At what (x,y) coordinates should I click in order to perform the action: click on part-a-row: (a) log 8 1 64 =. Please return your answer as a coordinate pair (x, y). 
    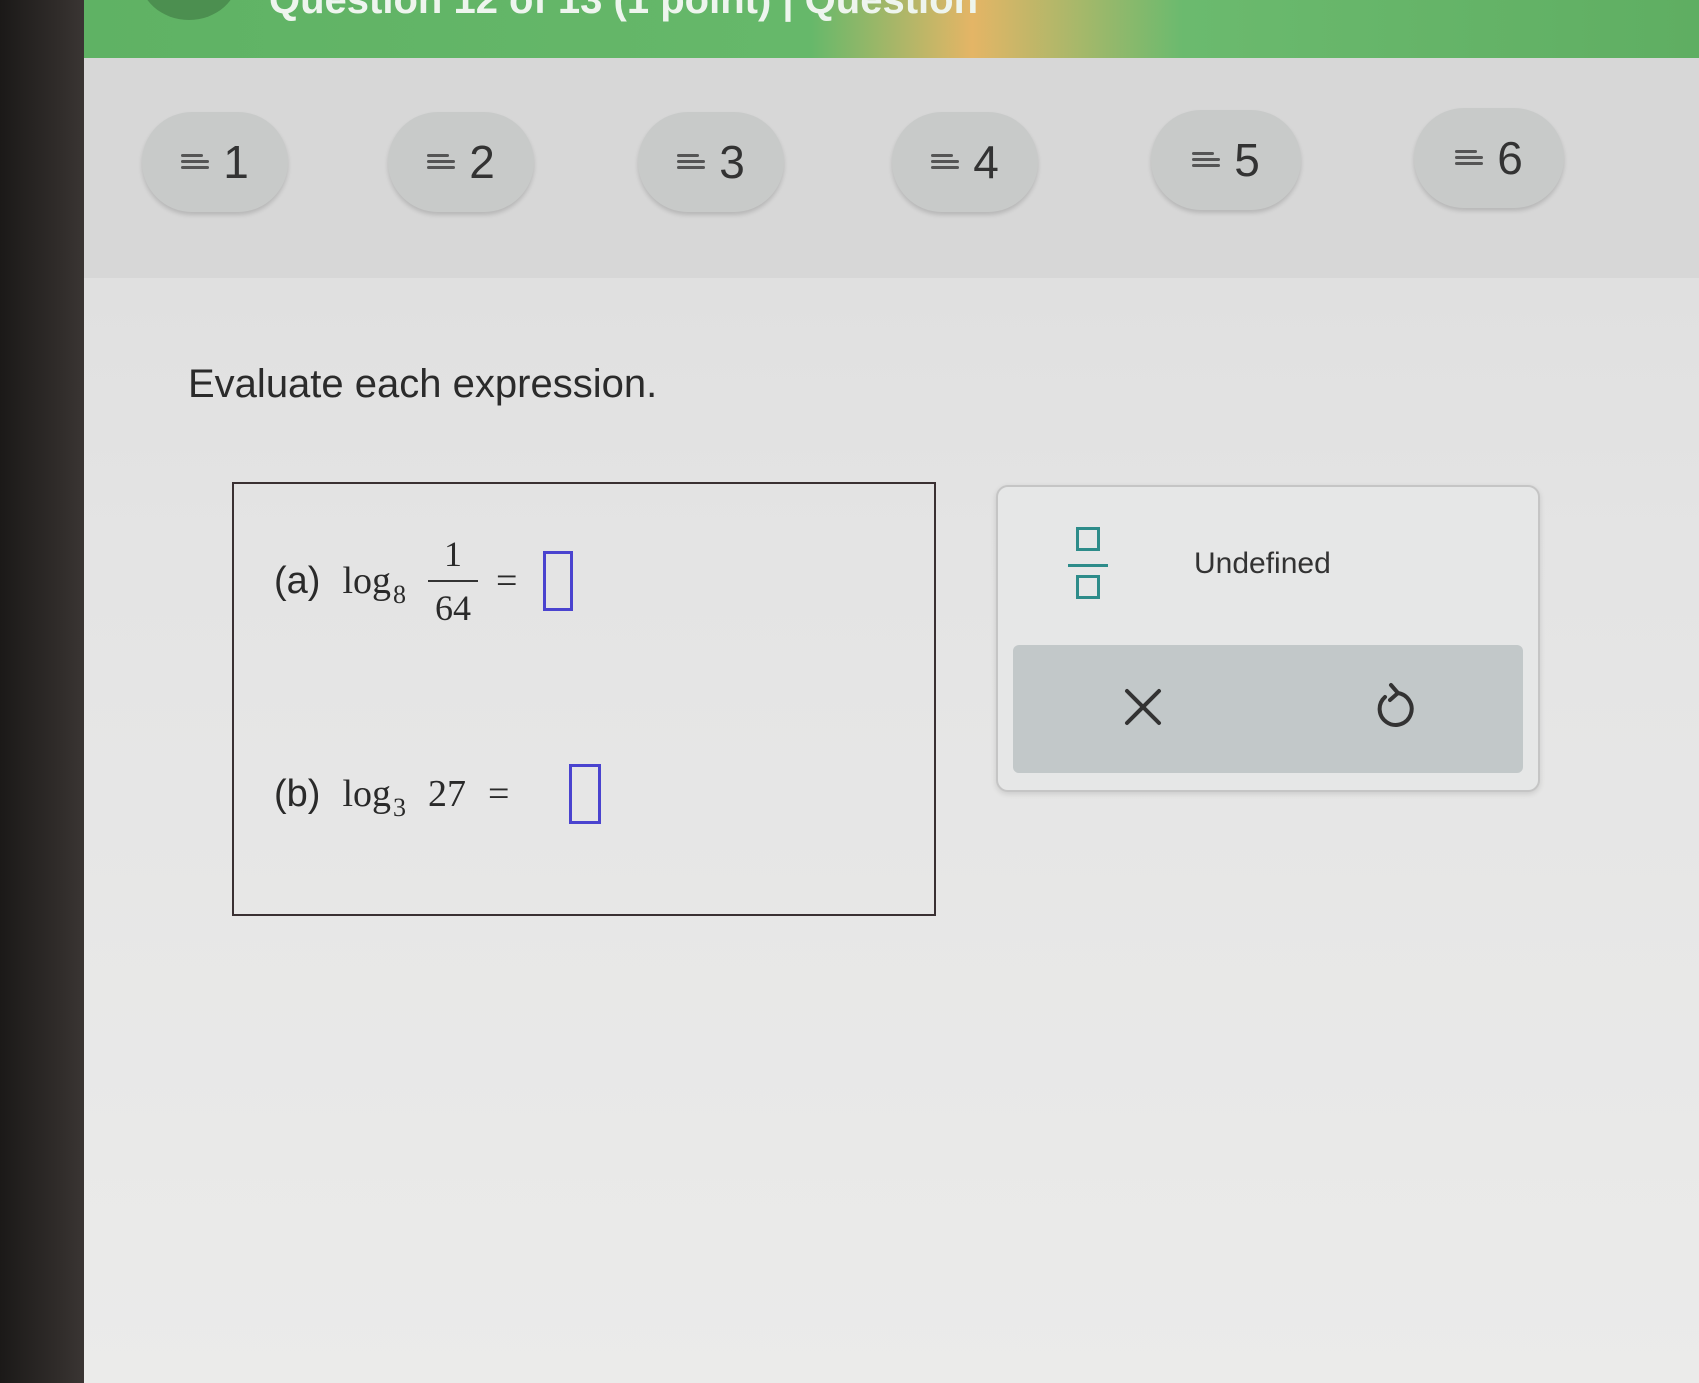
    Looking at the image, I should click on (424, 581).